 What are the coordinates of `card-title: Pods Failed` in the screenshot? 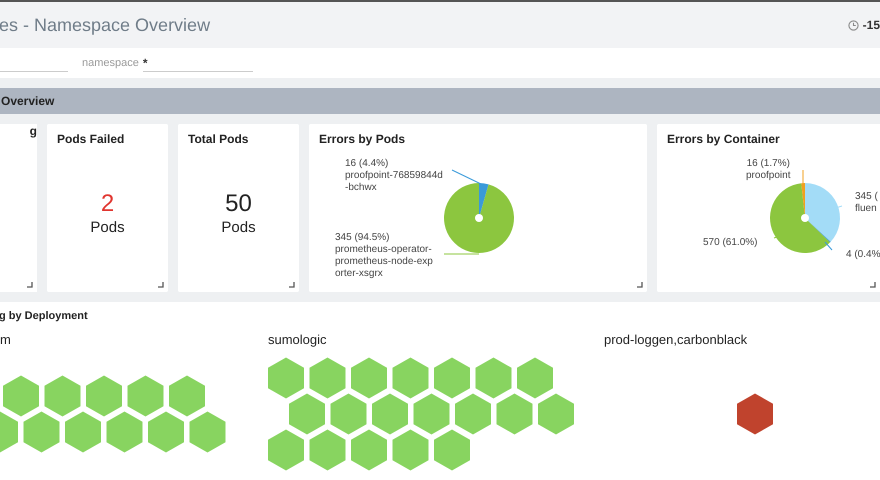 It's located at (91, 138).